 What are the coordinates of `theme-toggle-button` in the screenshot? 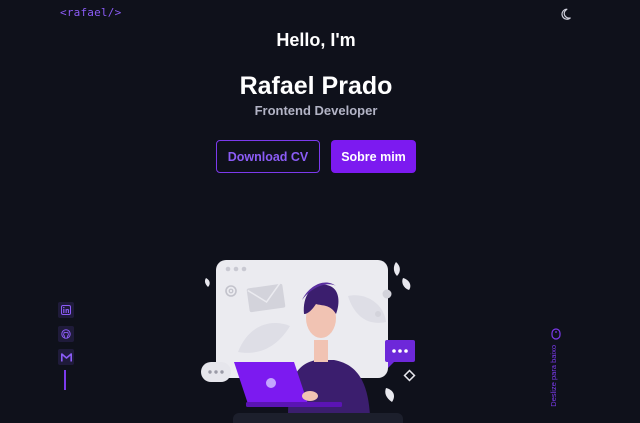 It's located at (568, 14).